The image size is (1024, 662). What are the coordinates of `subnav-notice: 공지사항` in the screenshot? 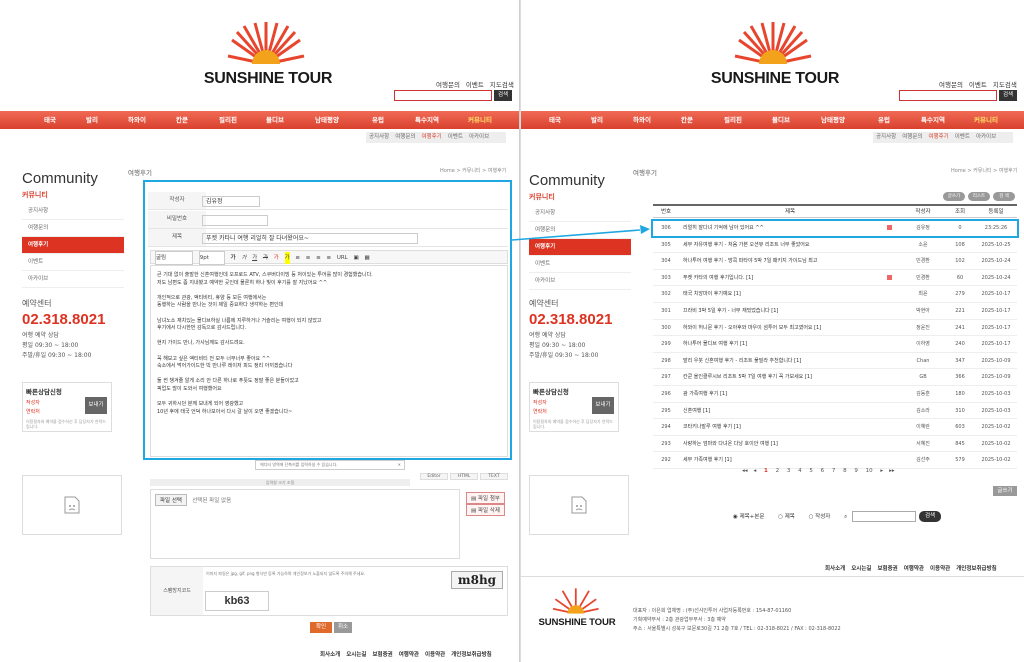 It's located at (886, 137).